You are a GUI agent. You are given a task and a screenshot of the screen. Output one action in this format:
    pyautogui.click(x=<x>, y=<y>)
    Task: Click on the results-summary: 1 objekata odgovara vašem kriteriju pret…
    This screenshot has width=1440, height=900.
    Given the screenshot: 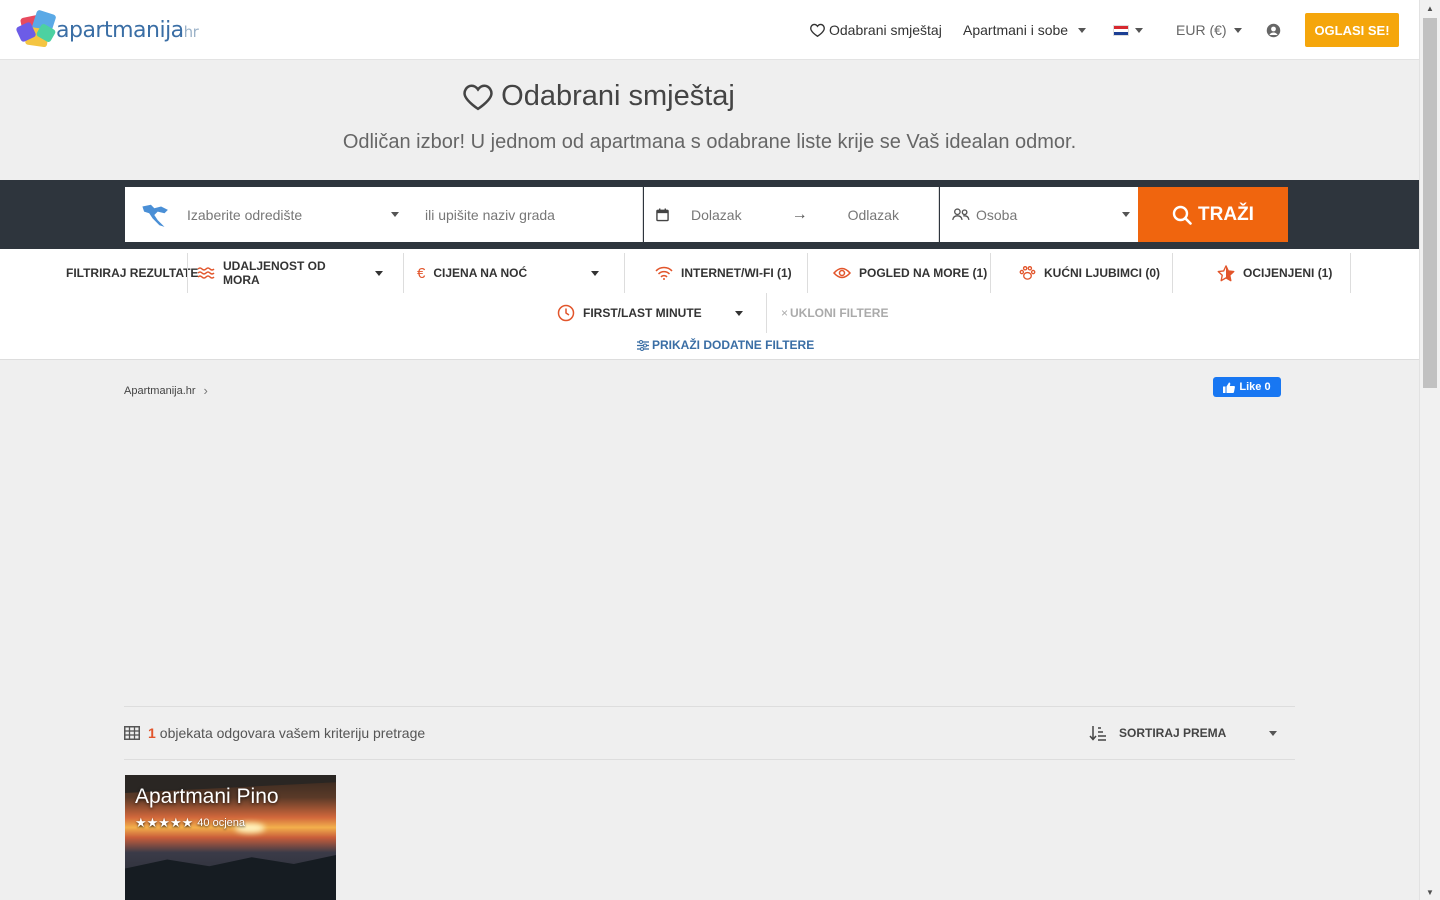 What is the action you would take?
    pyautogui.click(x=274, y=733)
    